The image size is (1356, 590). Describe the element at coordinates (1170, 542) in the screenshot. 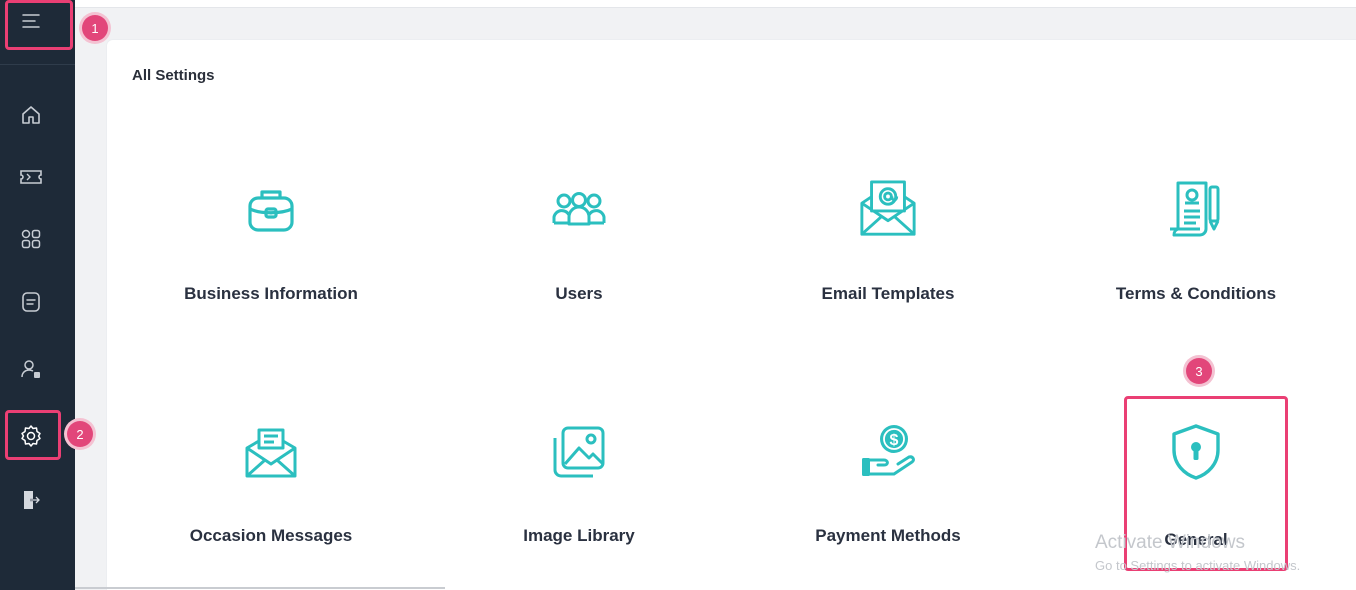

I see `watermark-title: Activate Windows` at that location.